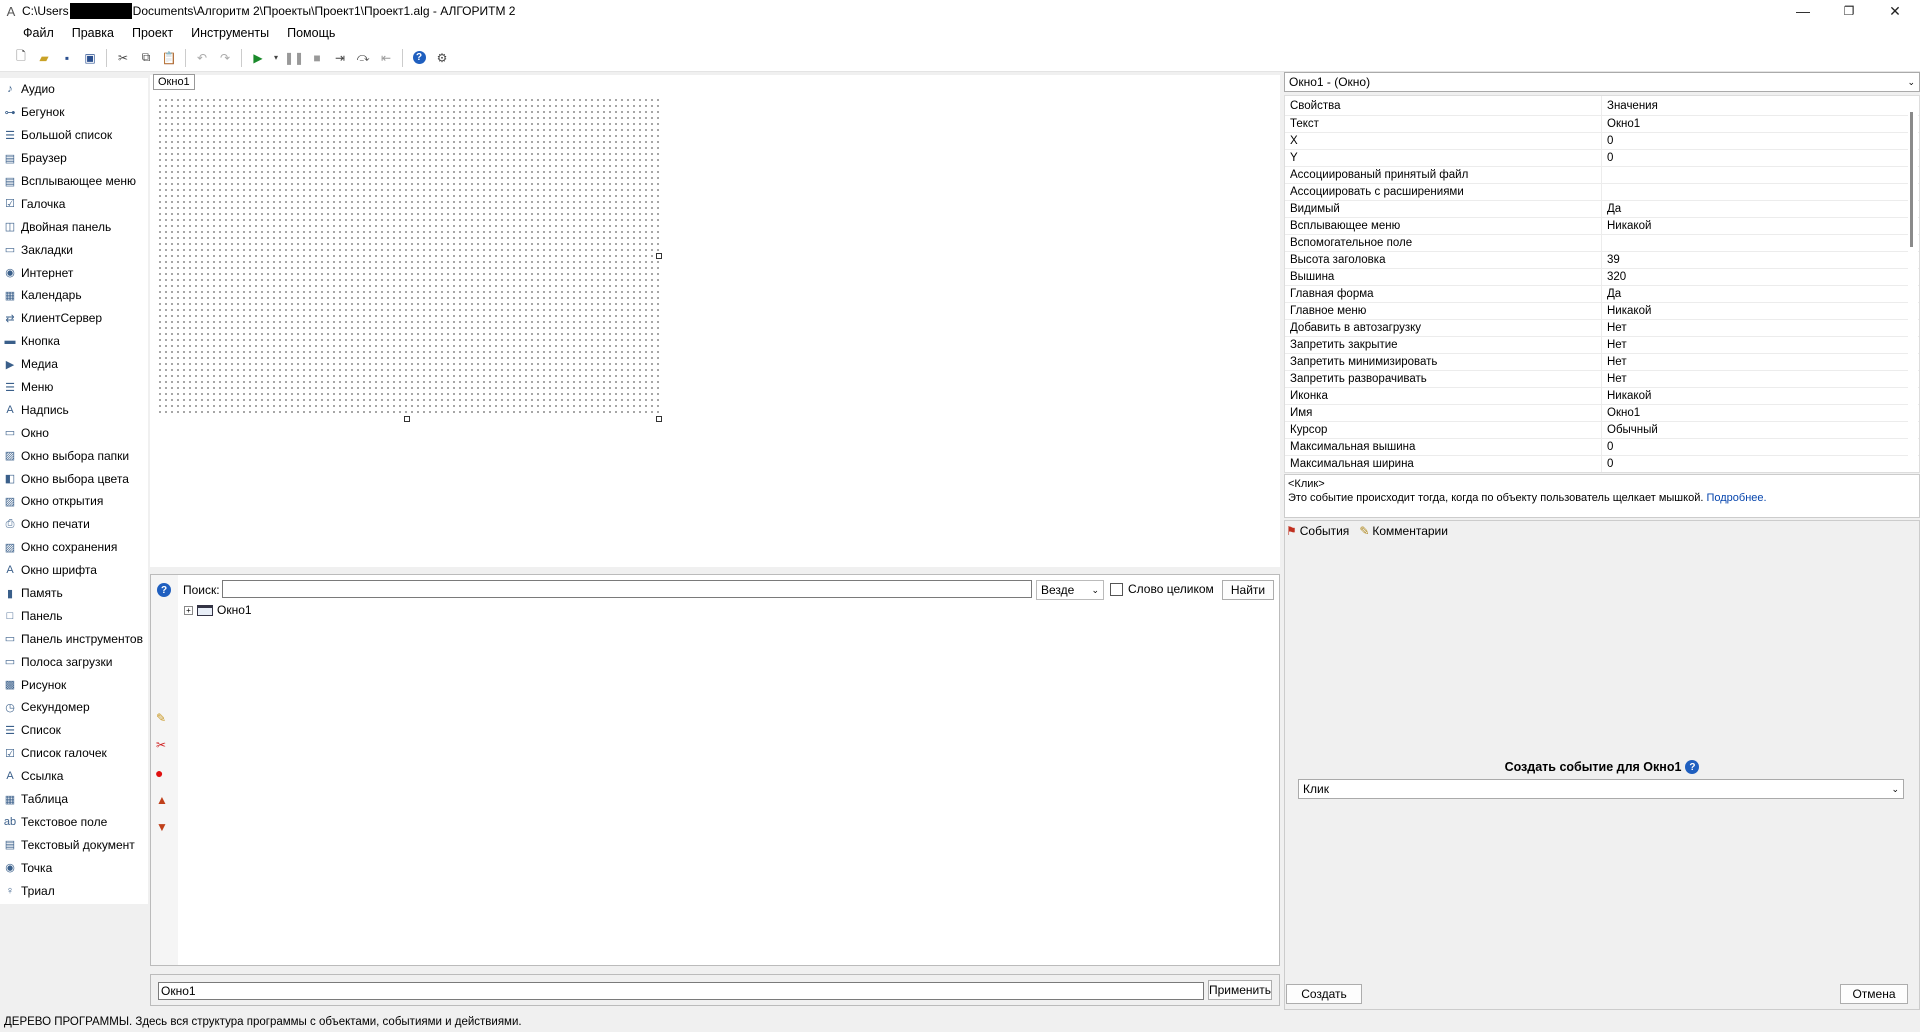 Image resolution: width=1920 pixels, height=1032 pixels. I want to click on component-link: A Ссылка, so click(74, 776).